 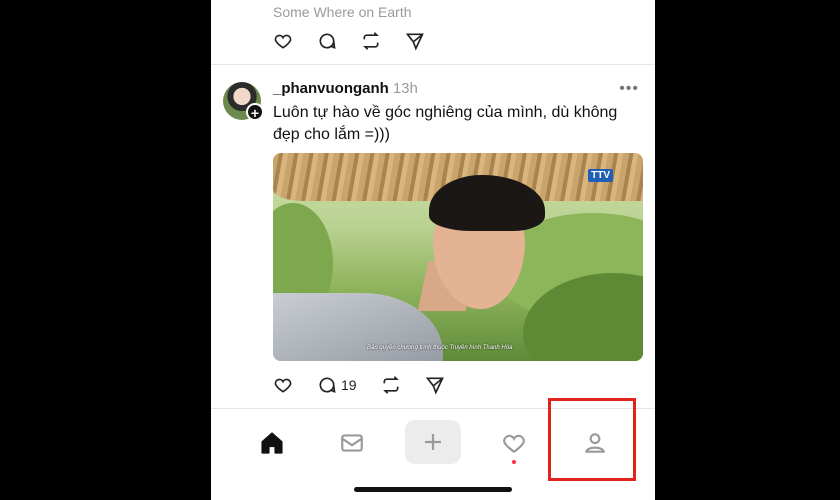 I want to click on tab-activity, so click(x=514, y=443).